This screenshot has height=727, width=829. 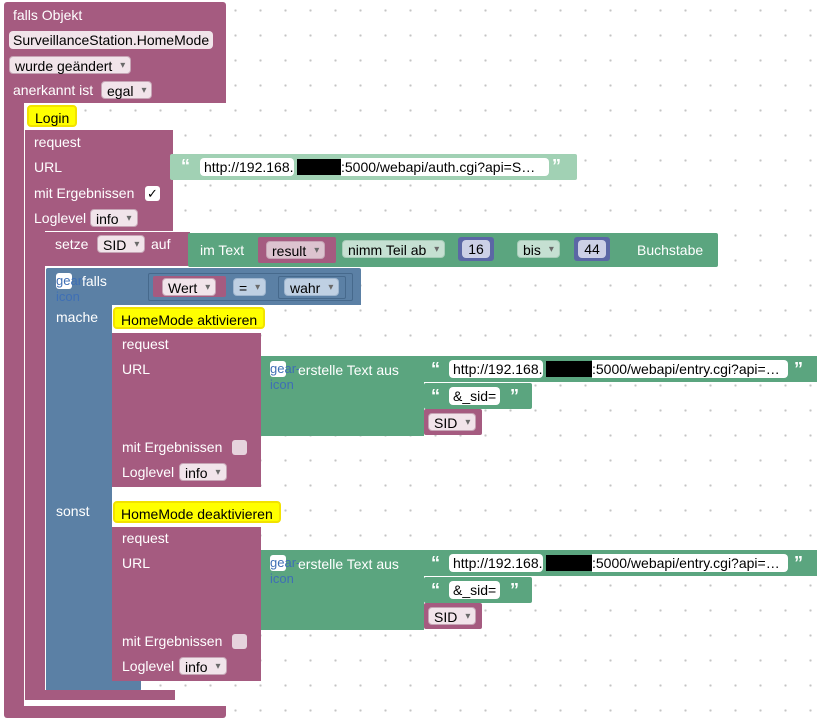 What do you see at coordinates (239, 641) in the screenshot?
I see `deactivate-with-results-checkbox` at bounding box center [239, 641].